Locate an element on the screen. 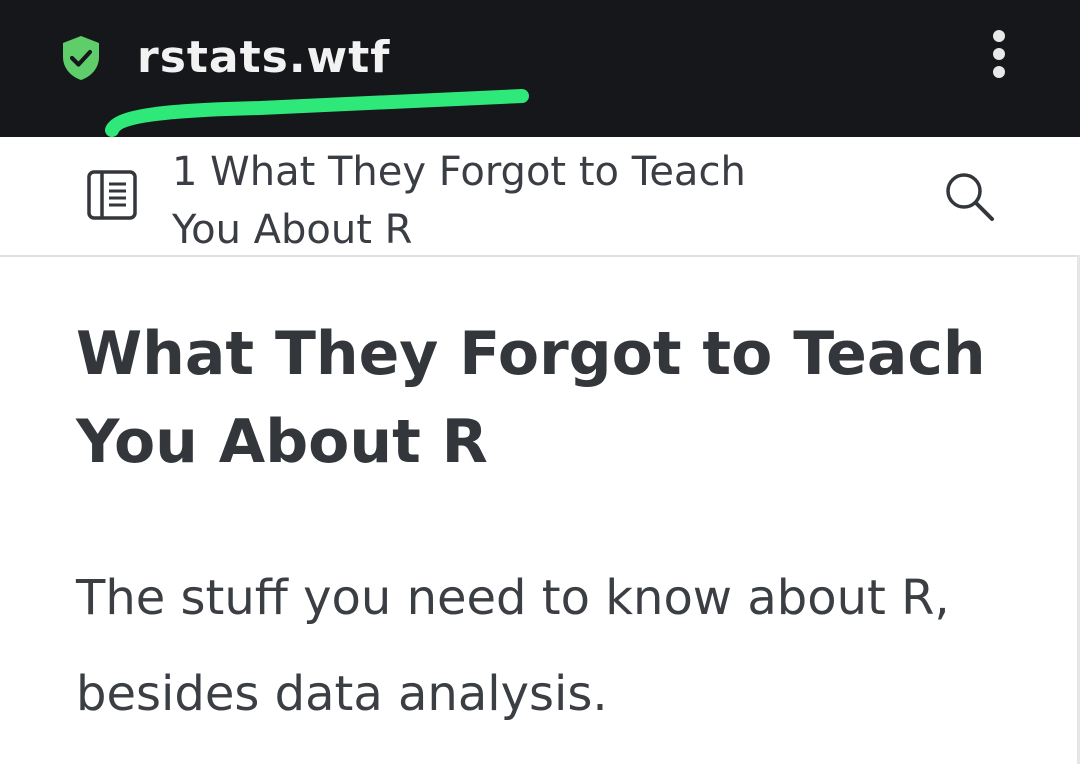  search-icon is located at coordinates (970, 197).